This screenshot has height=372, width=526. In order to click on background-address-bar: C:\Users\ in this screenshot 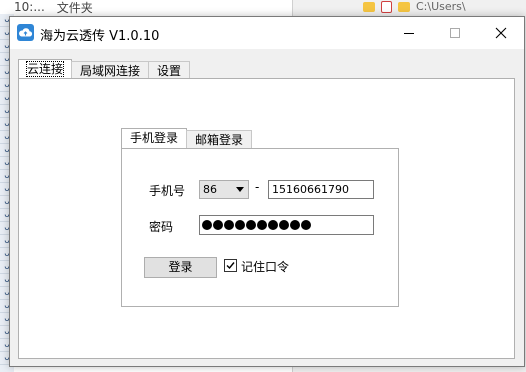, I will do `click(444, 6)`.